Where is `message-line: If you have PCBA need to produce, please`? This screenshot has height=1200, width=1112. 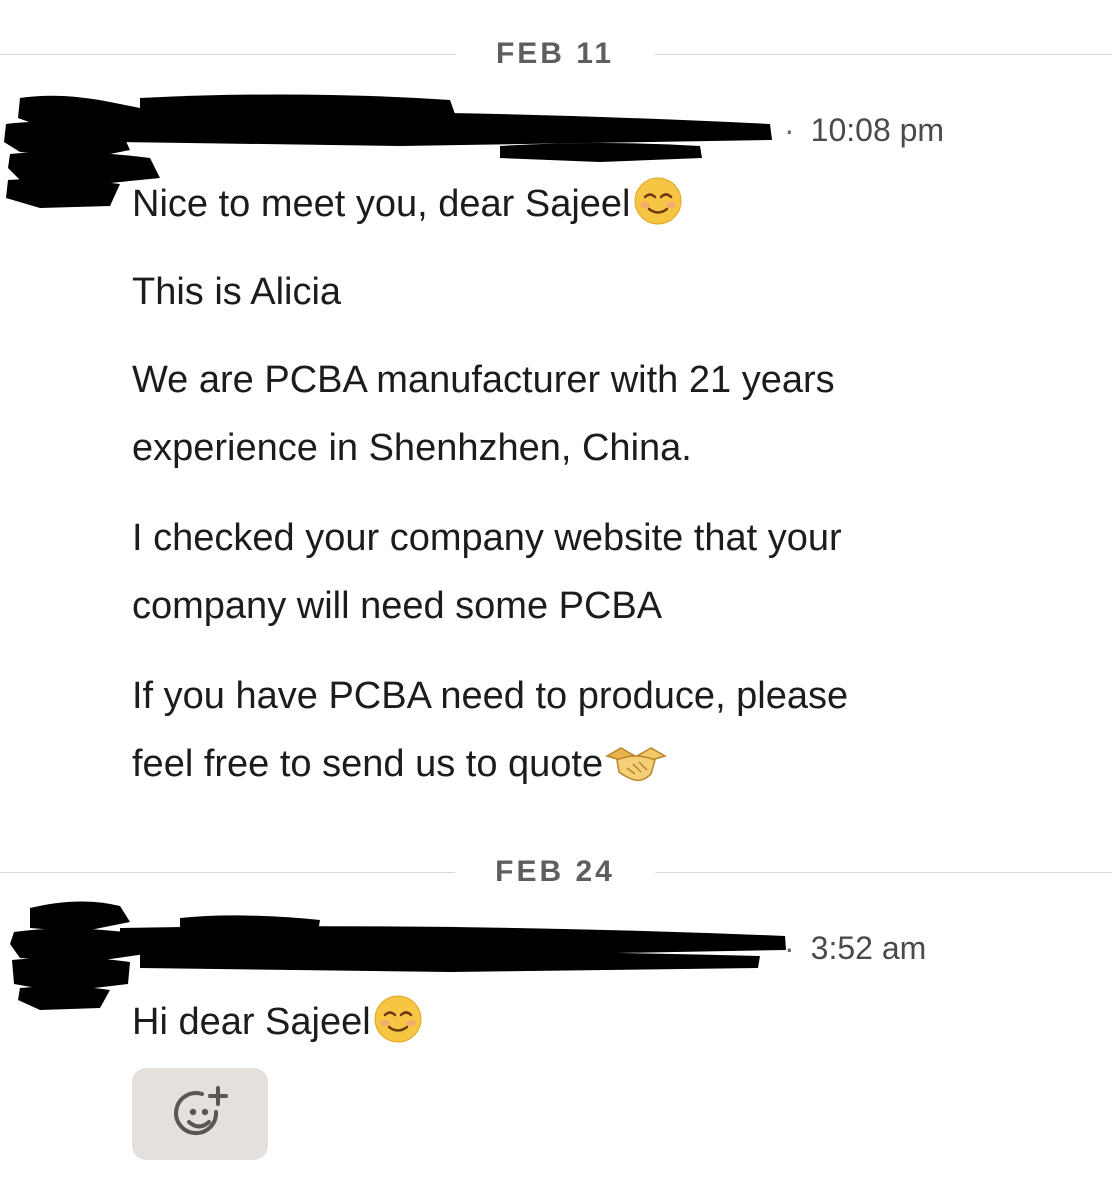
message-line: If you have PCBA need to produce, please is located at coordinates (490, 696).